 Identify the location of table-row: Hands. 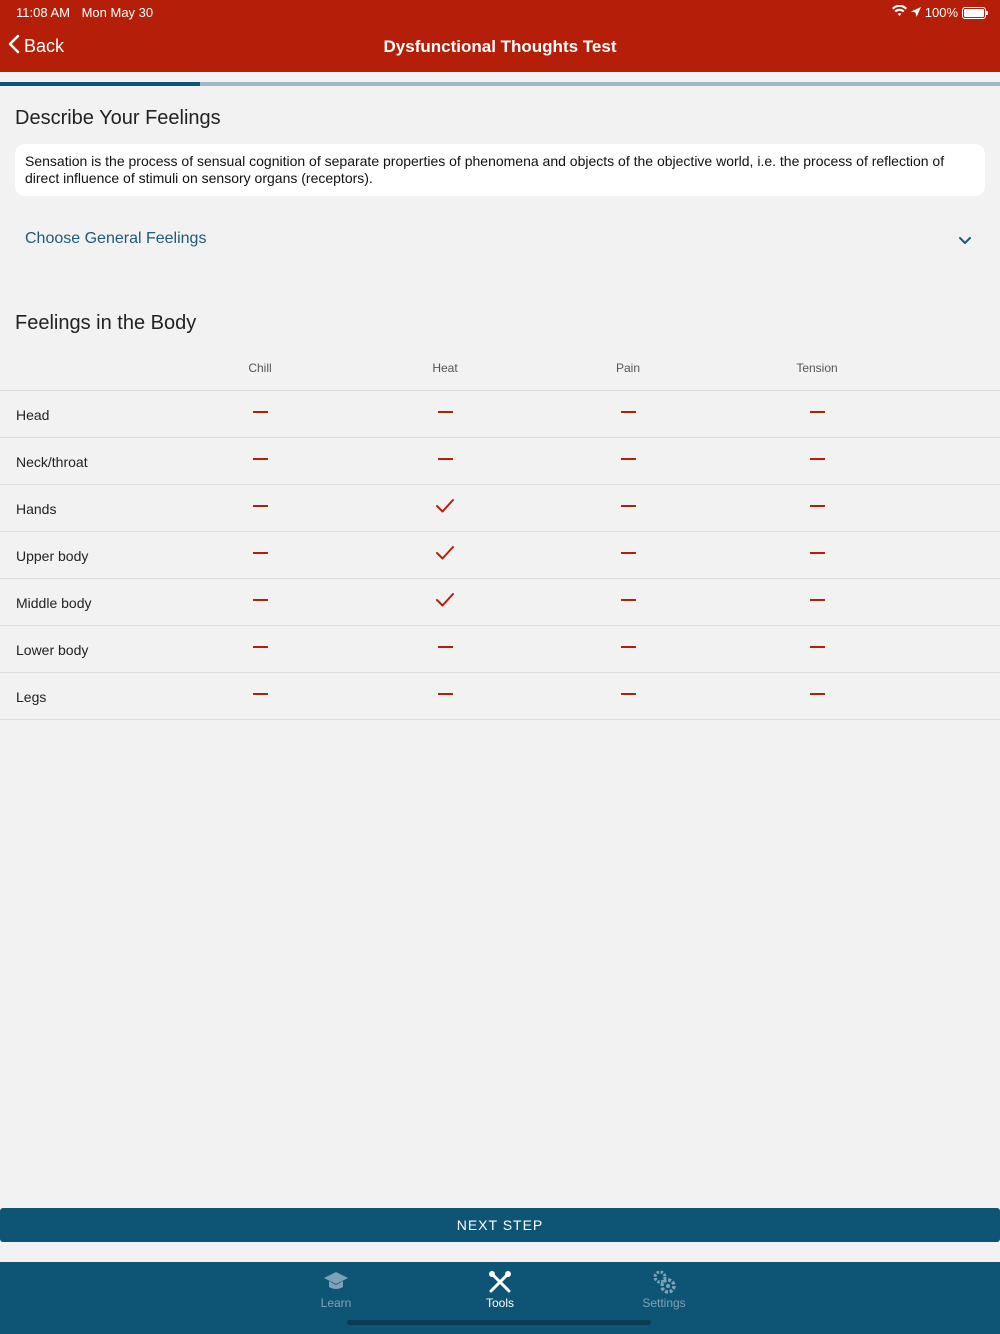
(500, 508).